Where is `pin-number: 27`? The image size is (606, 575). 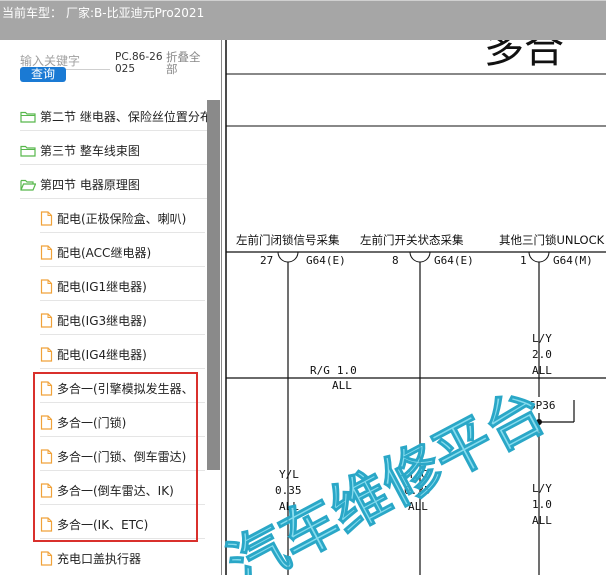 pin-number: 27 is located at coordinates (266, 260).